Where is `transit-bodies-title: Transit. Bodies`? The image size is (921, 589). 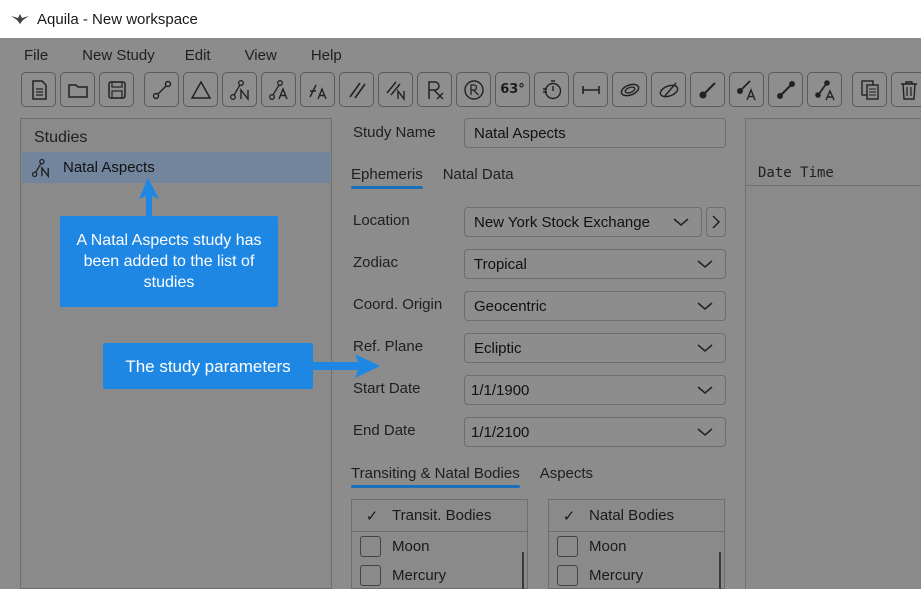
transit-bodies-title: Transit. Bodies is located at coordinates (442, 515).